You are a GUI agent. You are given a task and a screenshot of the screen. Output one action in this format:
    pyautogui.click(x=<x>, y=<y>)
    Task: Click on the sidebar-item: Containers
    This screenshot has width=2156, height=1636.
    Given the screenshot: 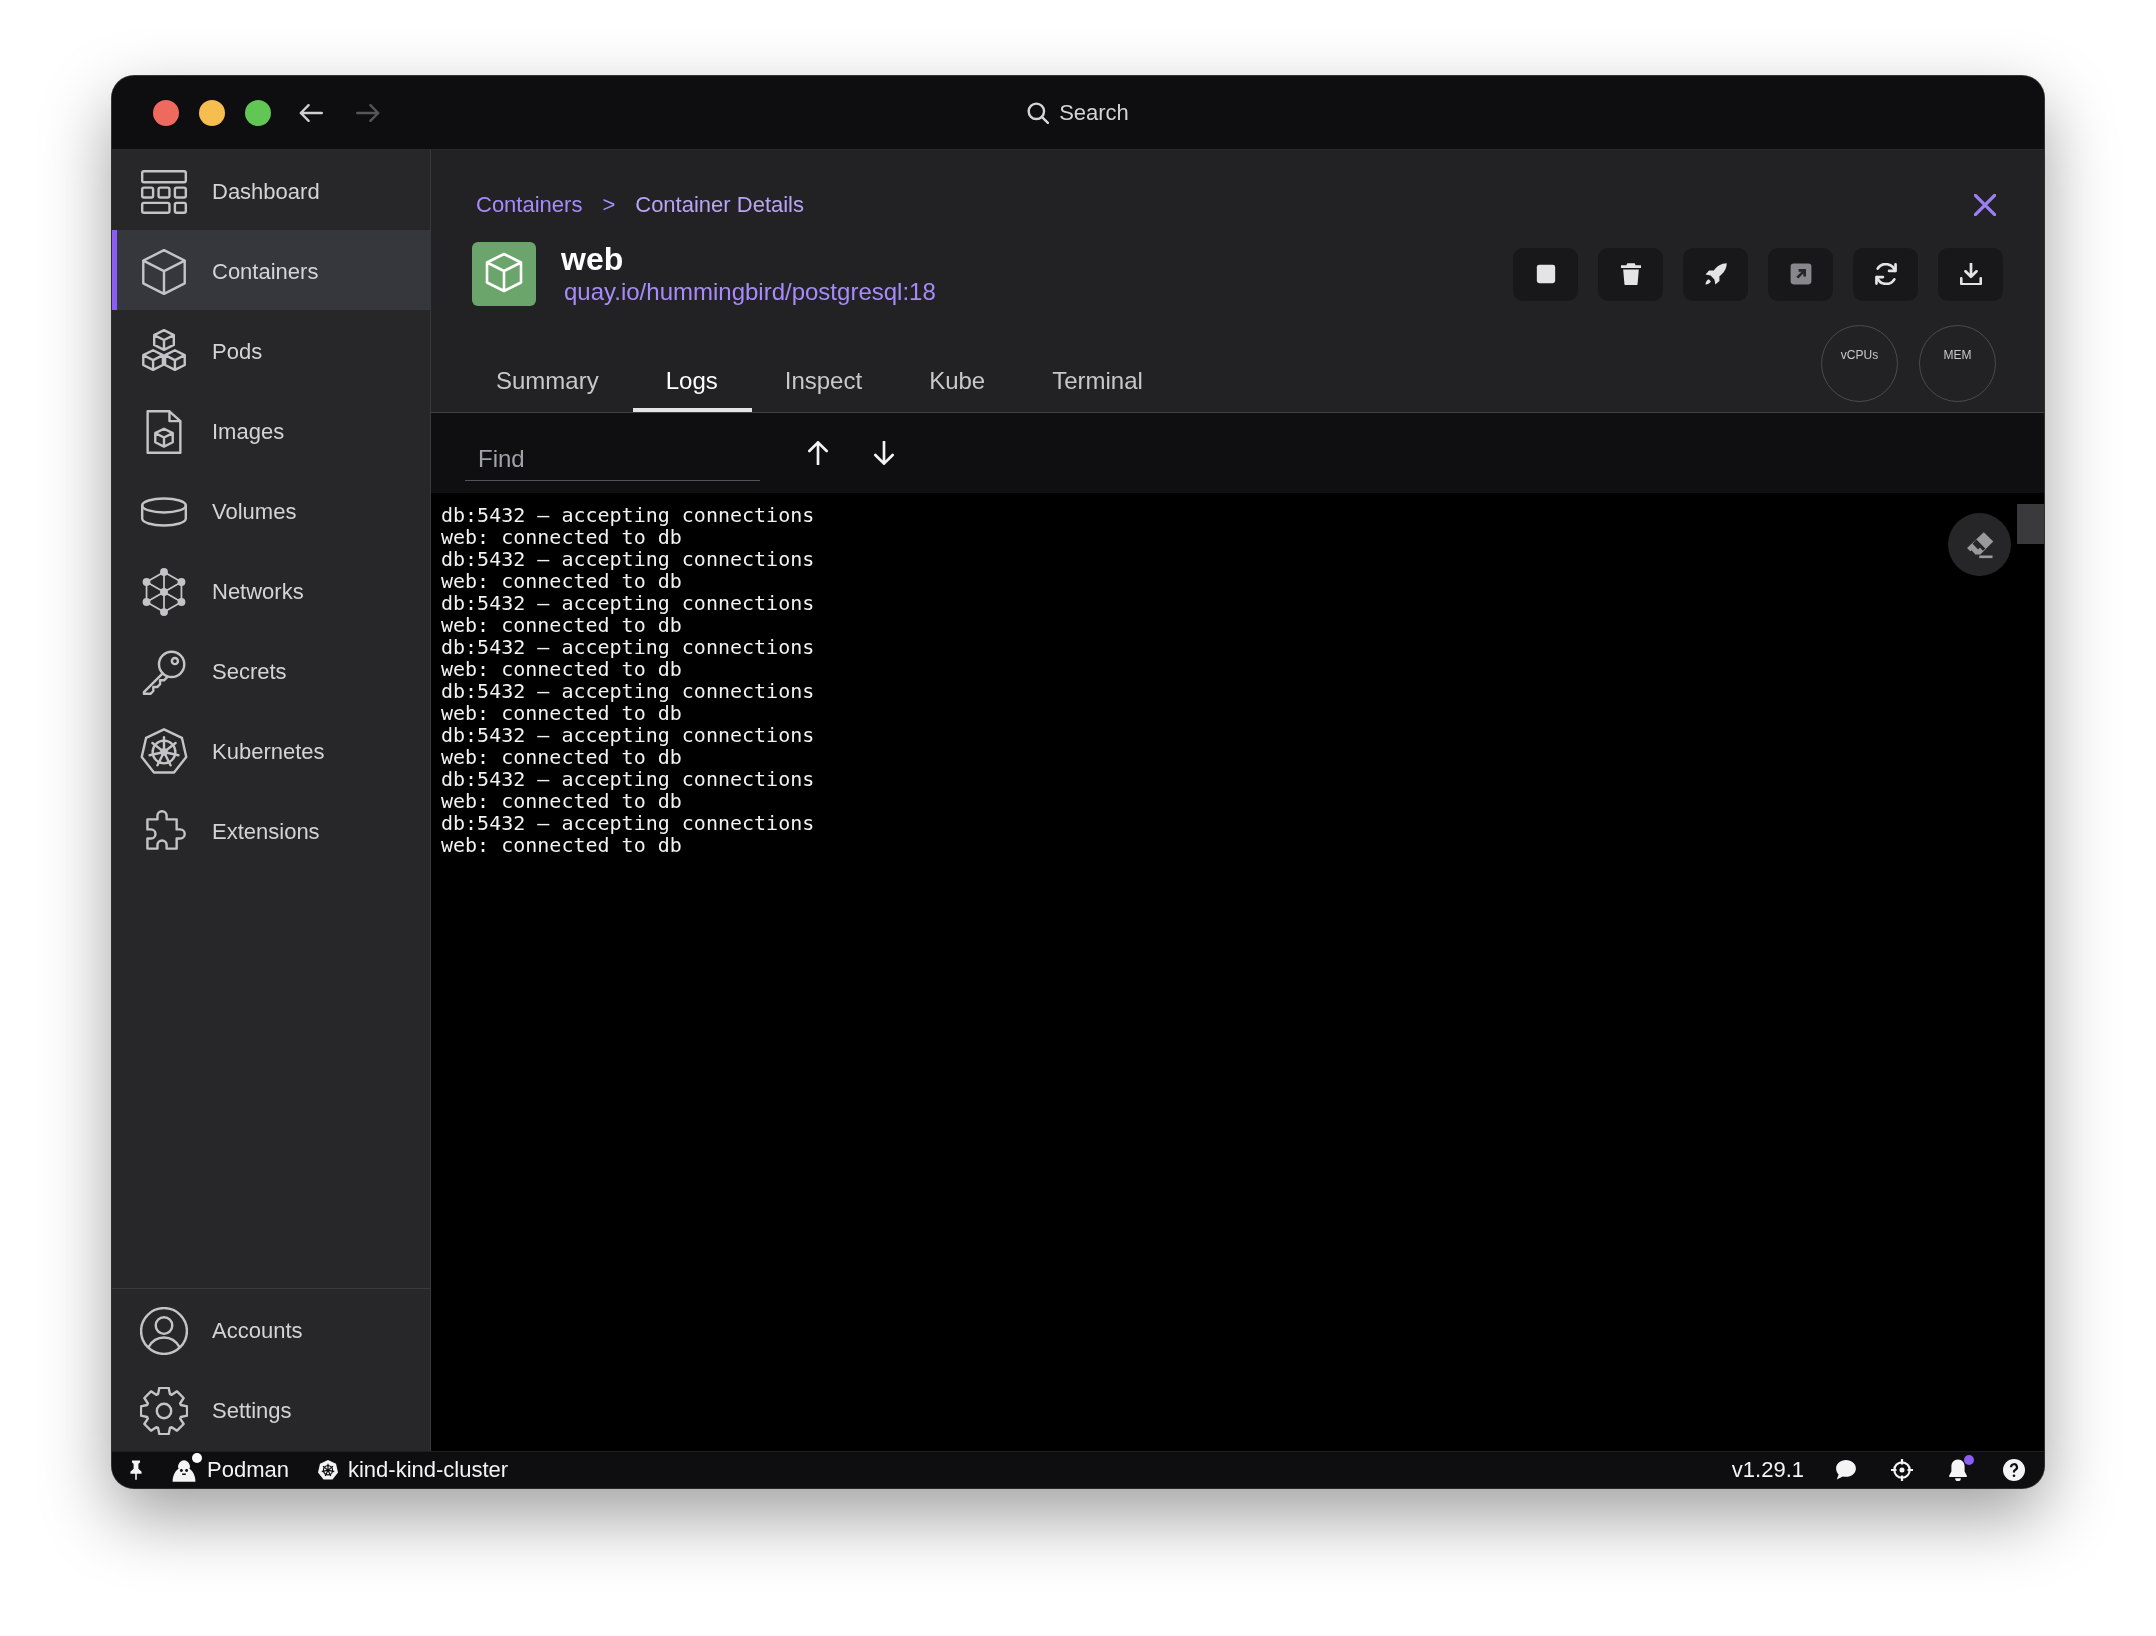 What is the action you would take?
    pyautogui.click(x=271, y=270)
    